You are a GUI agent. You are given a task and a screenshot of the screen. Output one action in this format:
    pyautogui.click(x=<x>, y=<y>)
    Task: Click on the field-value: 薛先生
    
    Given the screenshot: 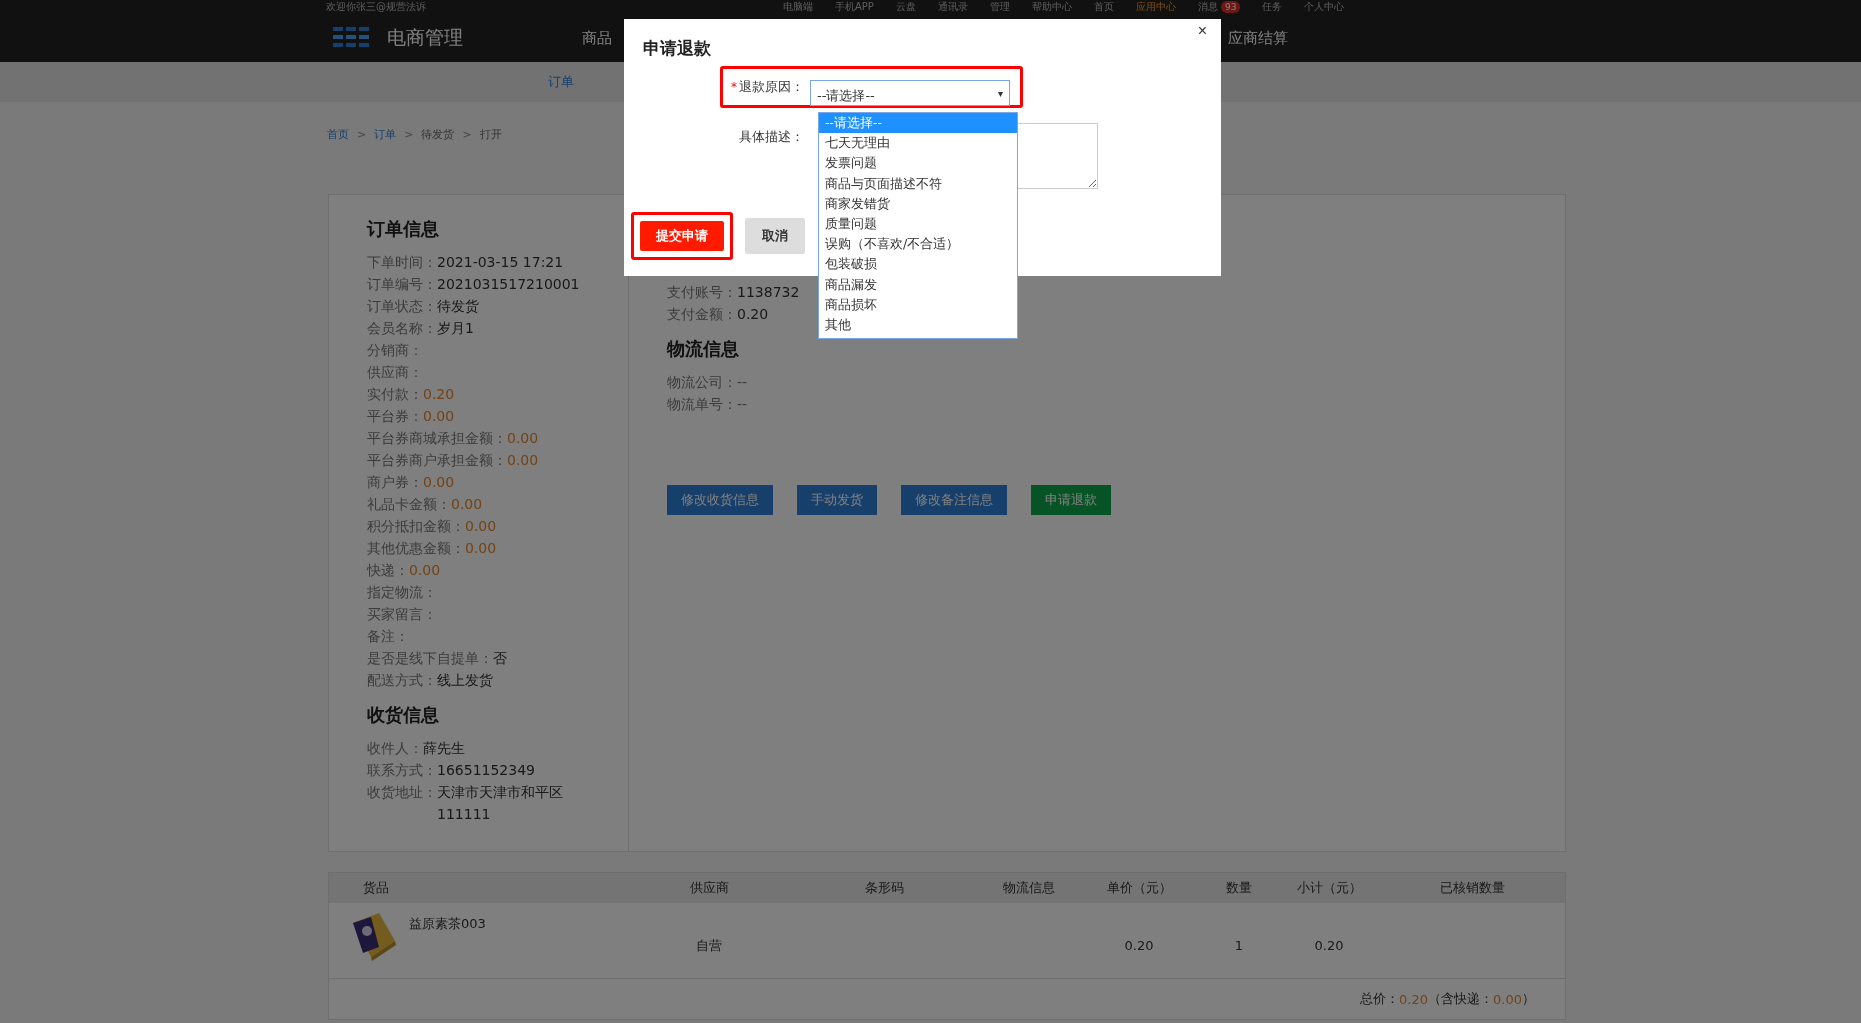 What is the action you would take?
    pyautogui.click(x=444, y=748)
    